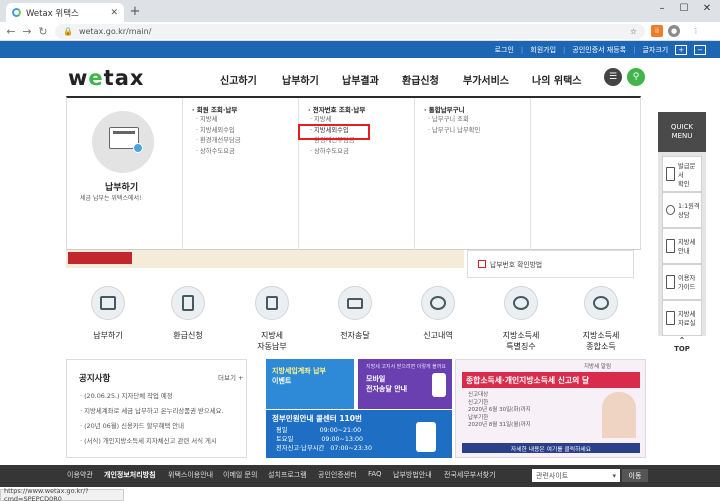 This screenshot has width=720, height=501. I want to click on gnb-extra: 부가서비스, so click(486, 79).